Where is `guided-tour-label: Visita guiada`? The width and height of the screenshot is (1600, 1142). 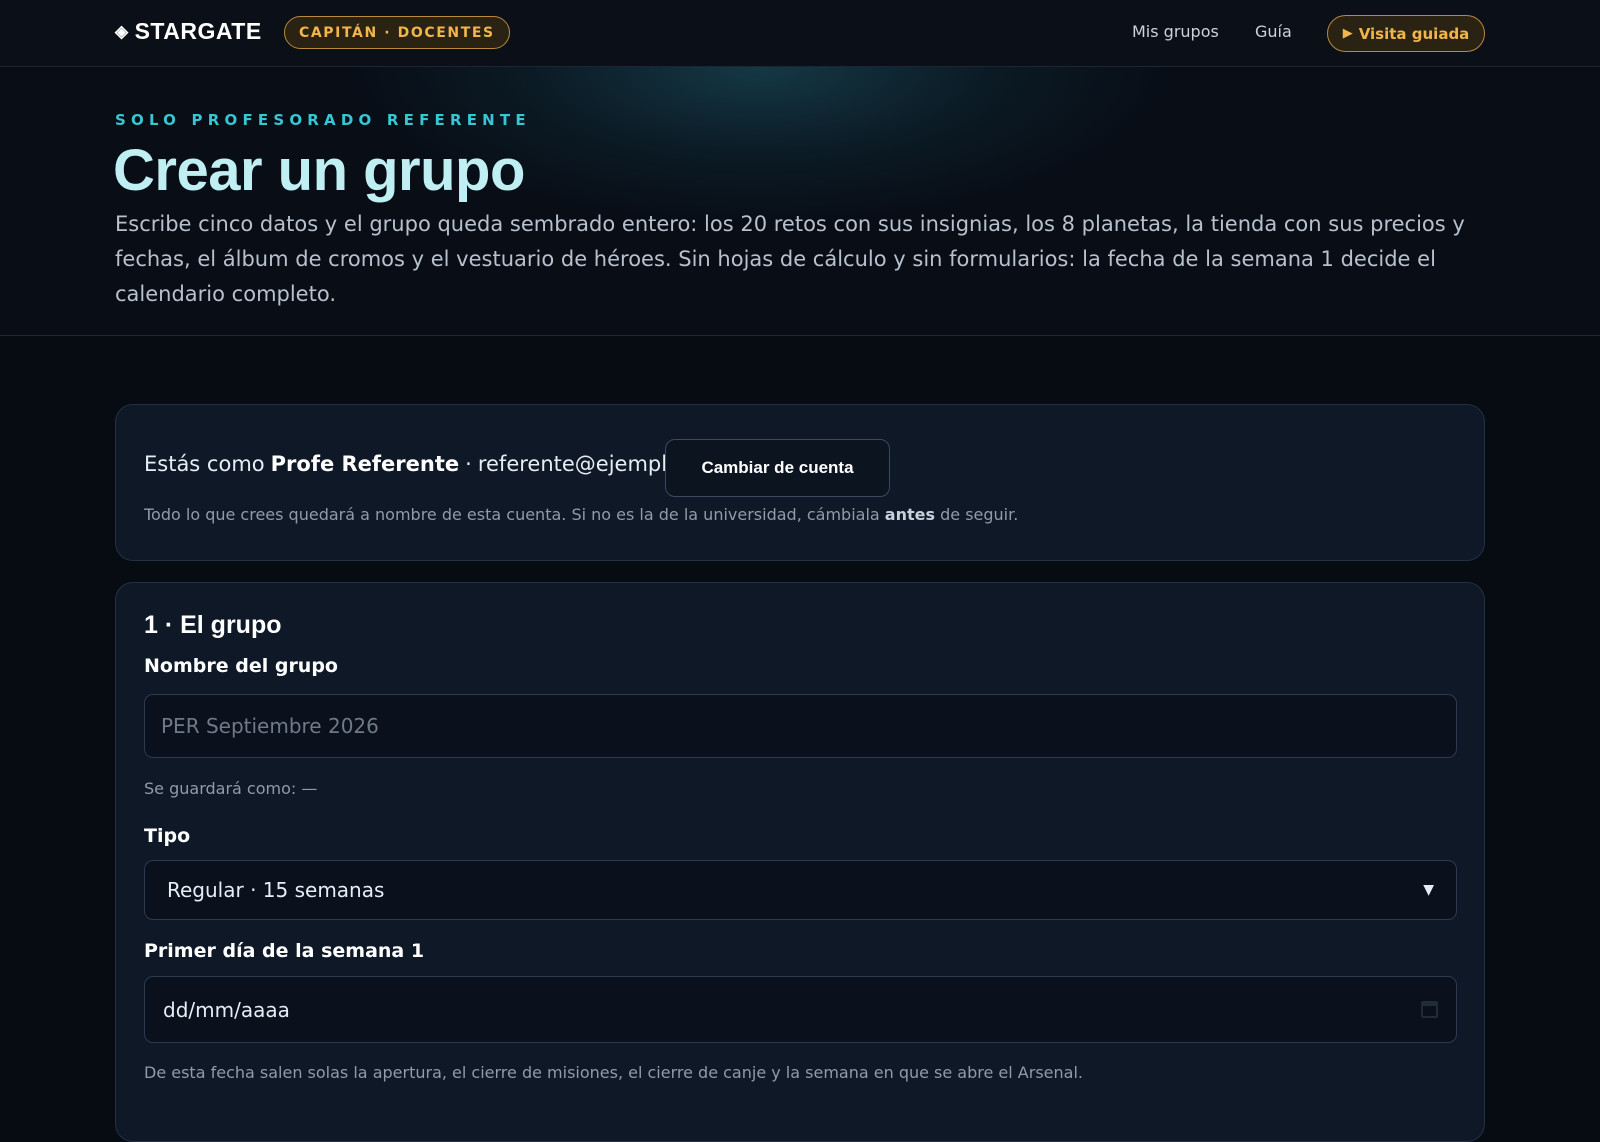 guided-tour-label: Visita guiada is located at coordinates (1414, 33).